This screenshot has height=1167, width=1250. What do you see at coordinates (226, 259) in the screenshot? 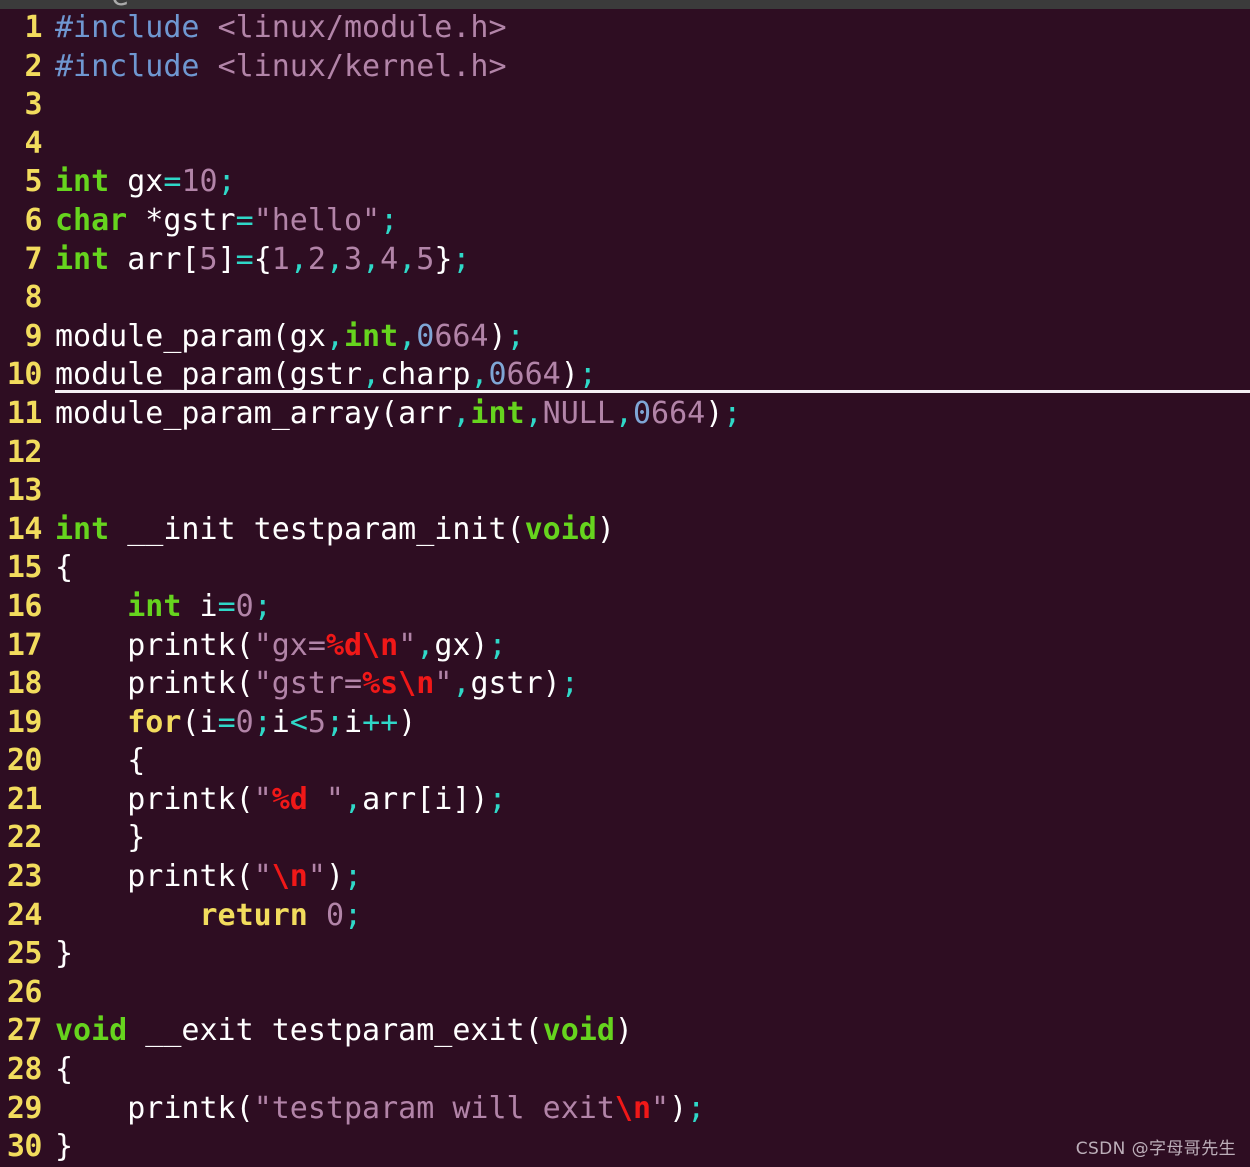
I see `token: ]` at bounding box center [226, 259].